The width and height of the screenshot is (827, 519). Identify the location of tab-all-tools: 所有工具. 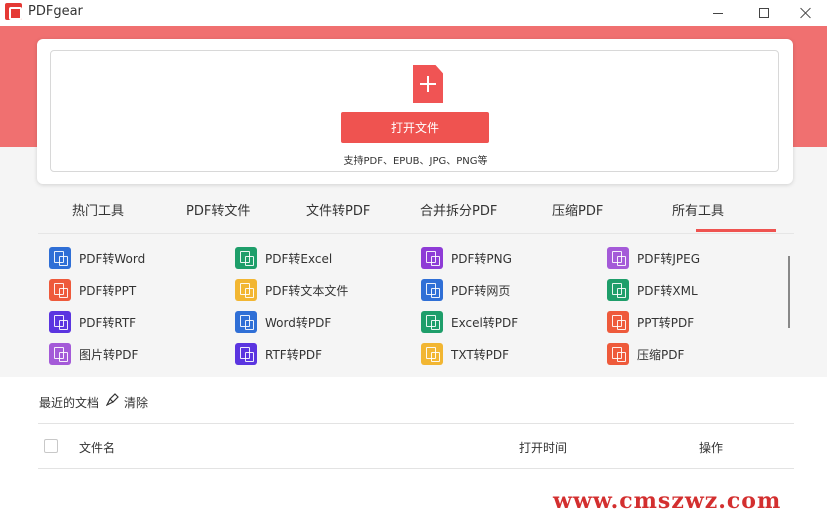
(698, 209).